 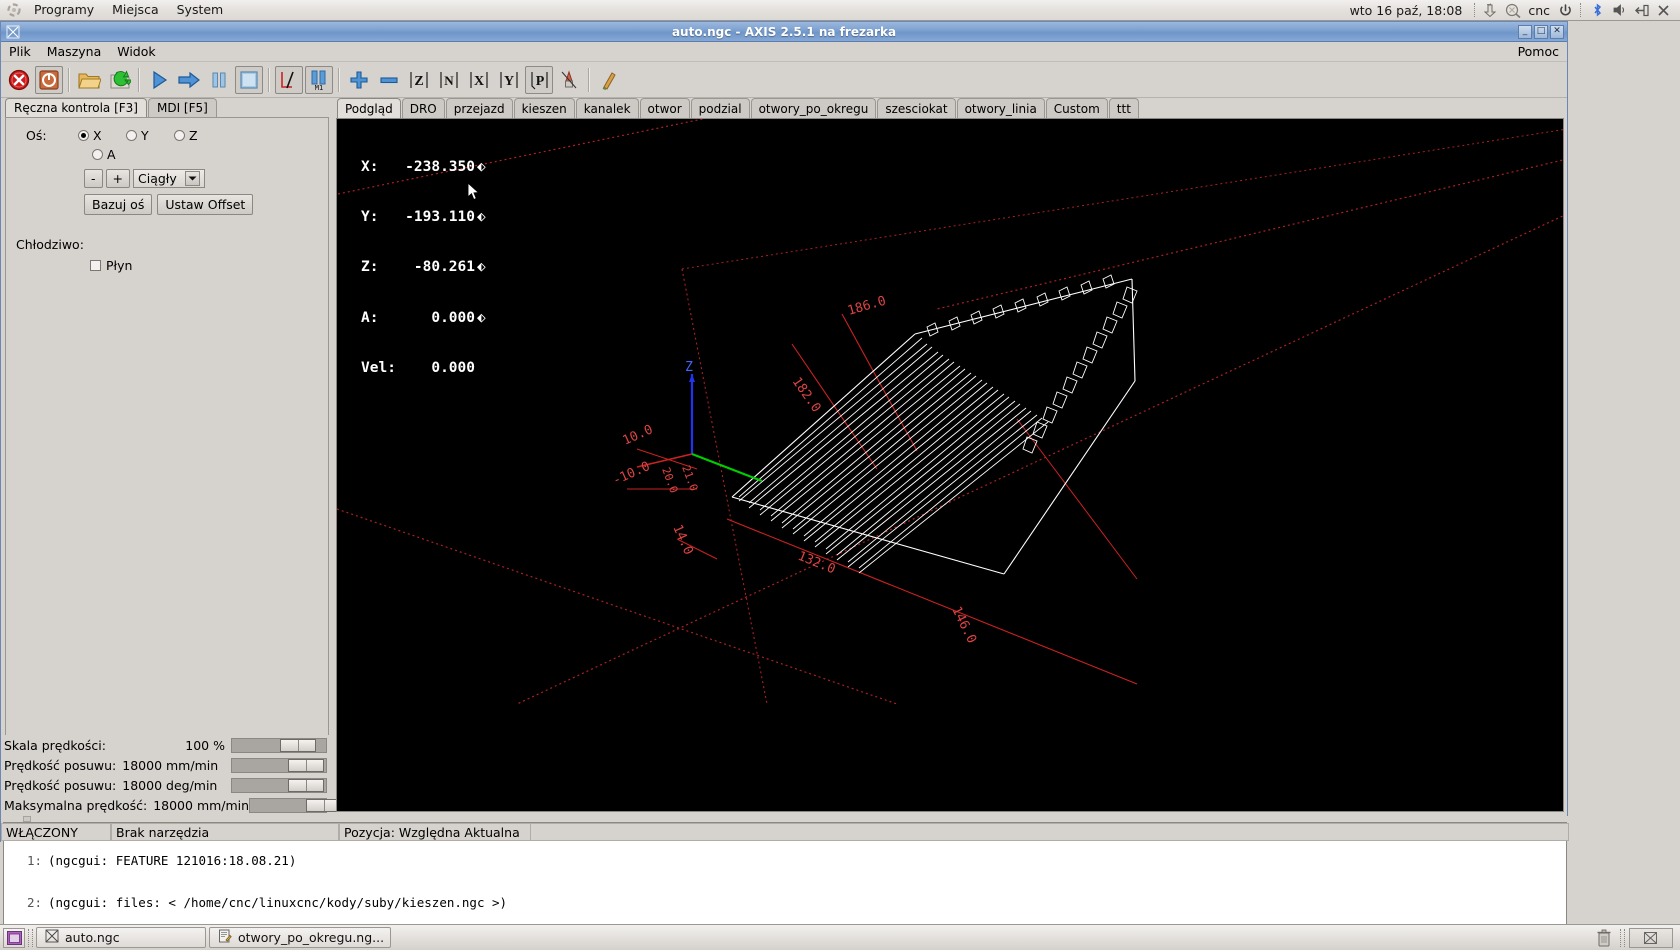 What do you see at coordinates (682, 540) in the screenshot?
I see `svg-text: 14.0` at bounding box center [682, 540].